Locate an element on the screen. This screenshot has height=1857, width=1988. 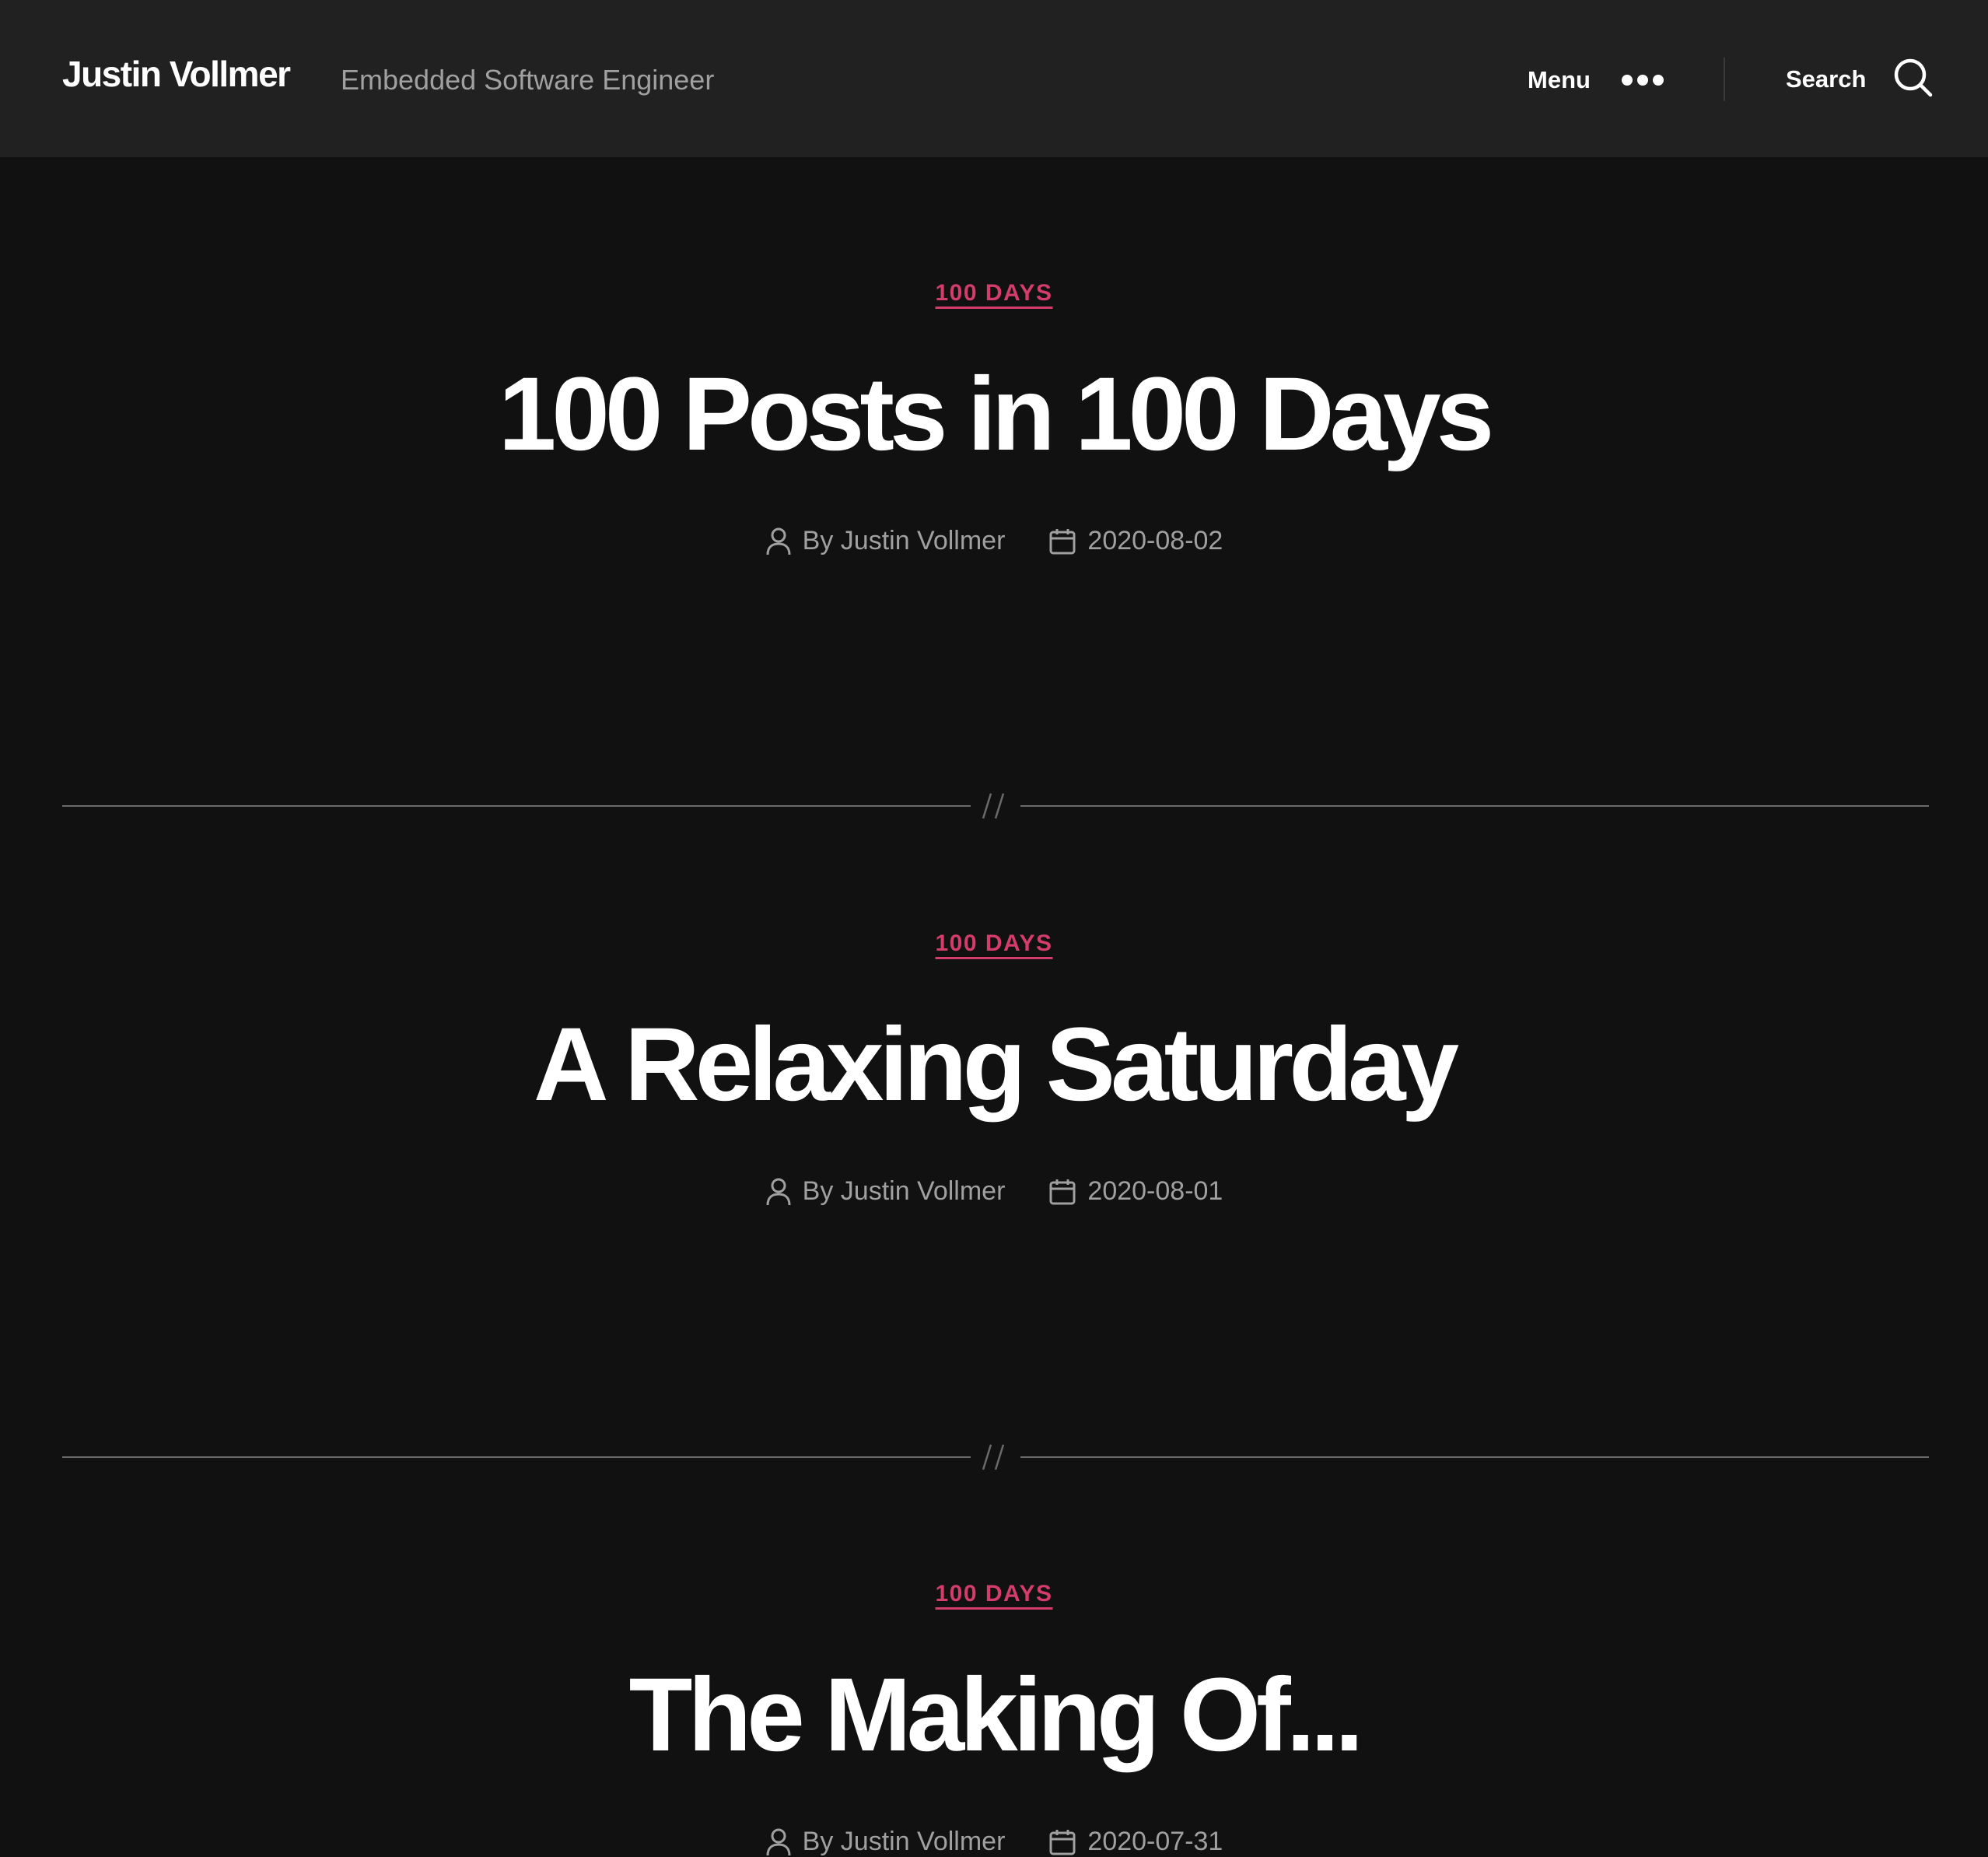
more-dots-icon is located at coordinates (1642, 81).